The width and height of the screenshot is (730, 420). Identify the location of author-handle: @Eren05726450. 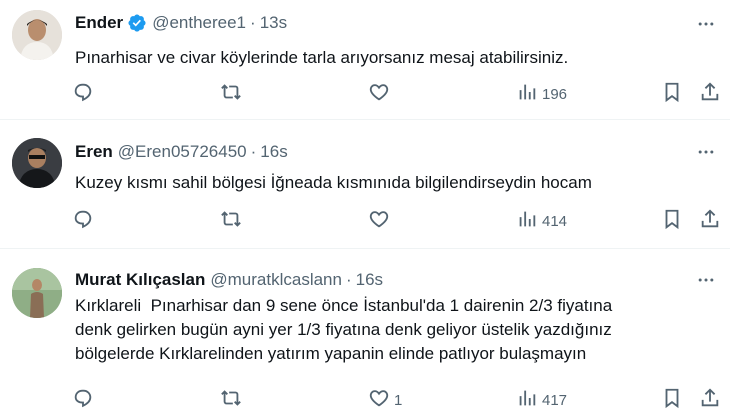
(182, 152).